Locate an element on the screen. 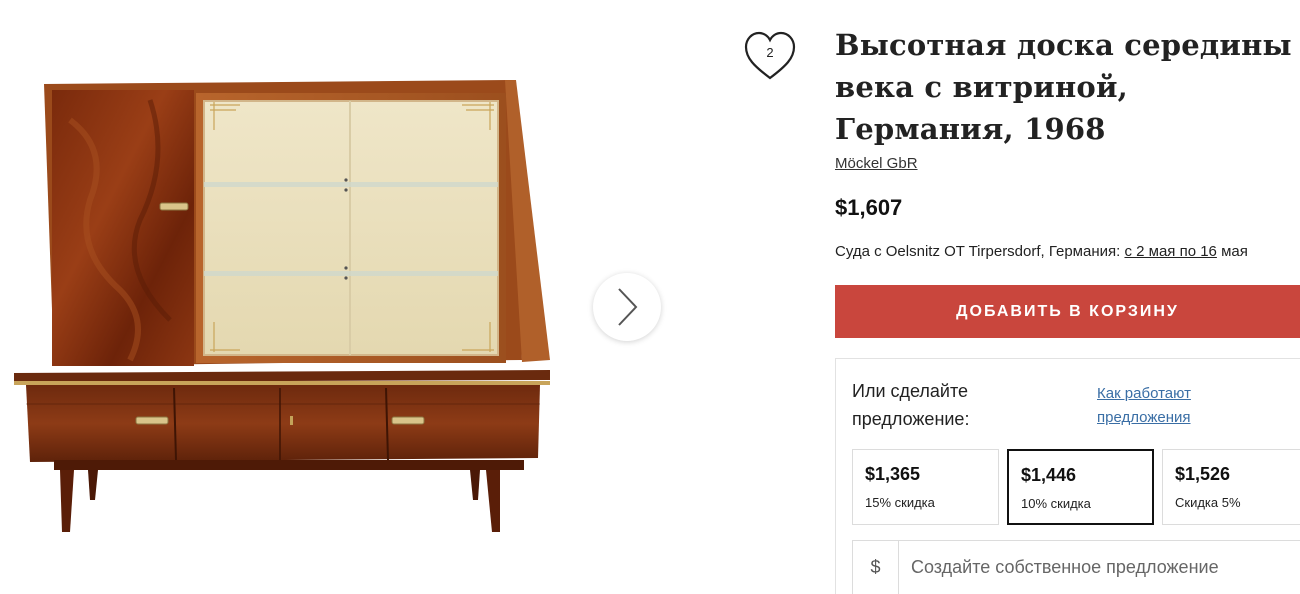 This screenshot has height=594, width=1300. next-image-button is located at coordinates (627, 307).